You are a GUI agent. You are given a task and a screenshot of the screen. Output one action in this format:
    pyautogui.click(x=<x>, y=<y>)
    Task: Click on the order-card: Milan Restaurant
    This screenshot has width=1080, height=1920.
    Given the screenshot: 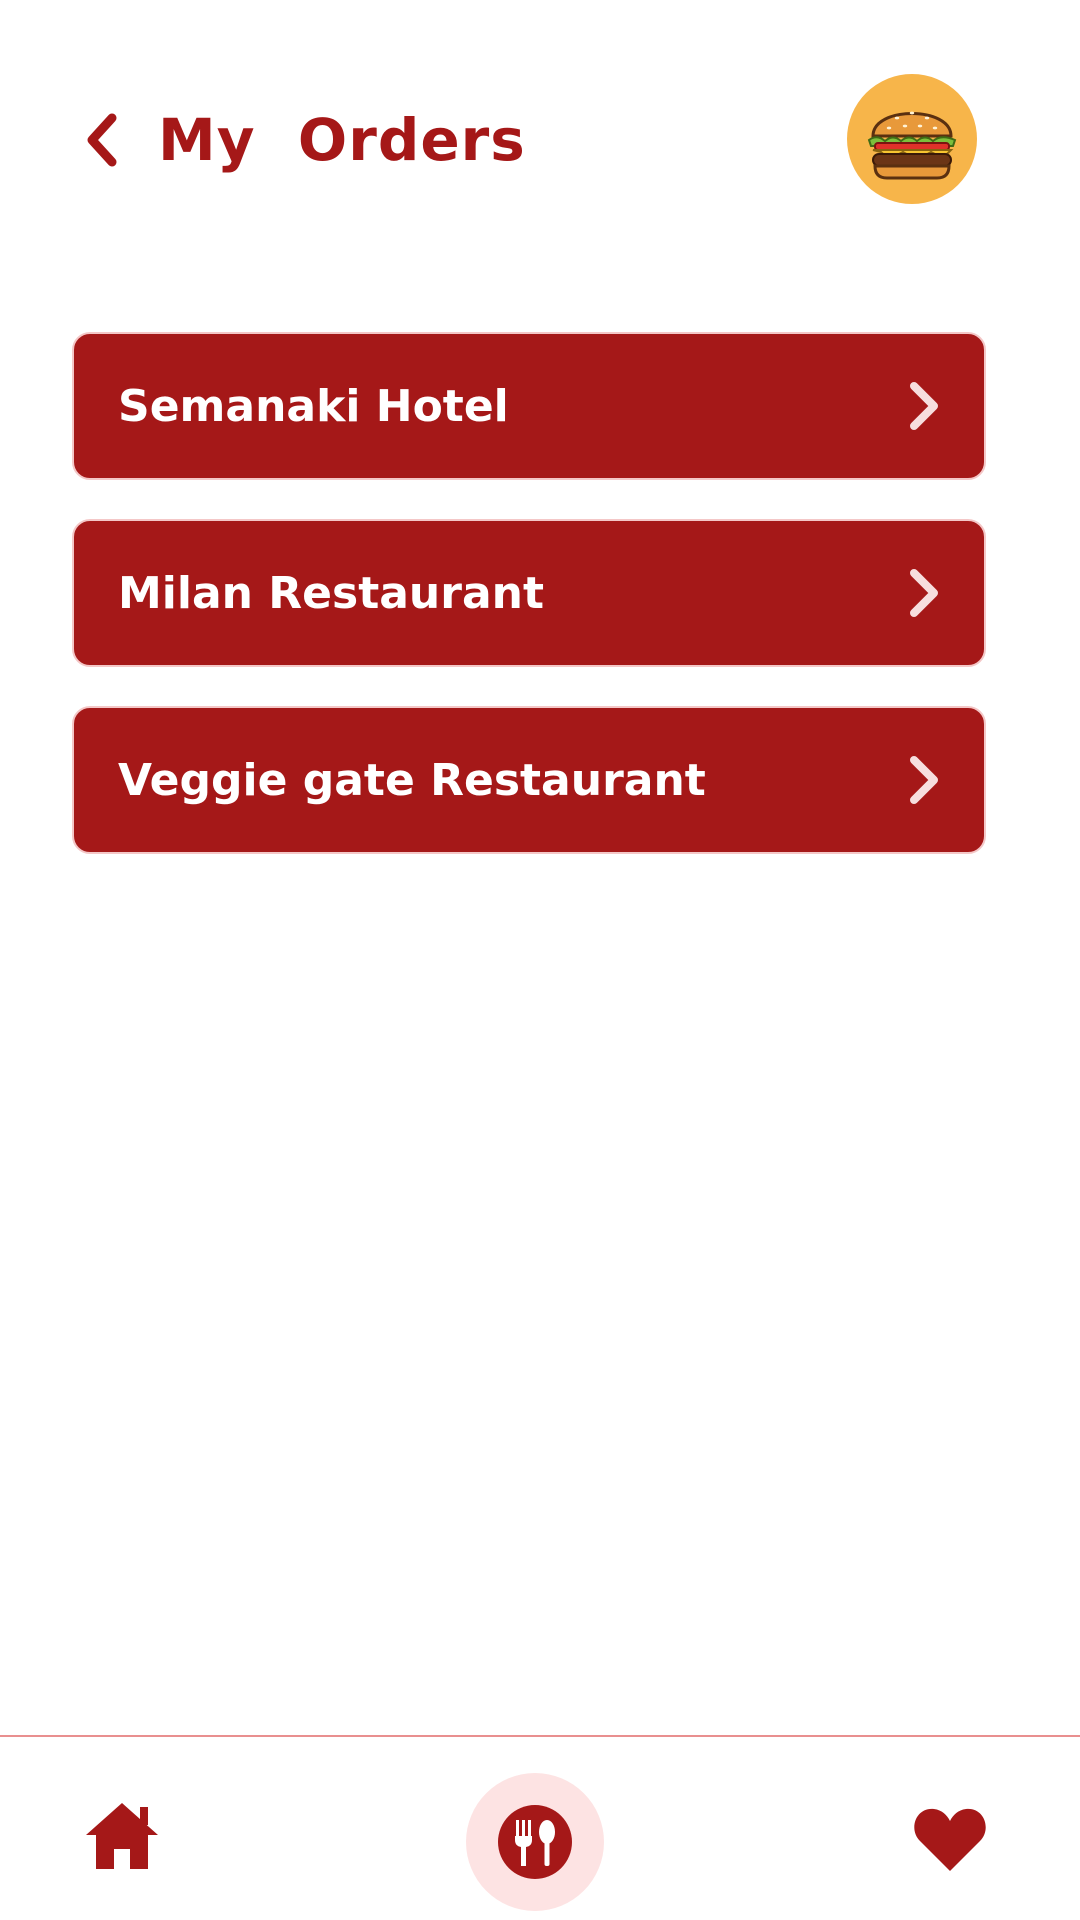 What is the action you would take?
    pyautogui.click(x=529, y=593)
    